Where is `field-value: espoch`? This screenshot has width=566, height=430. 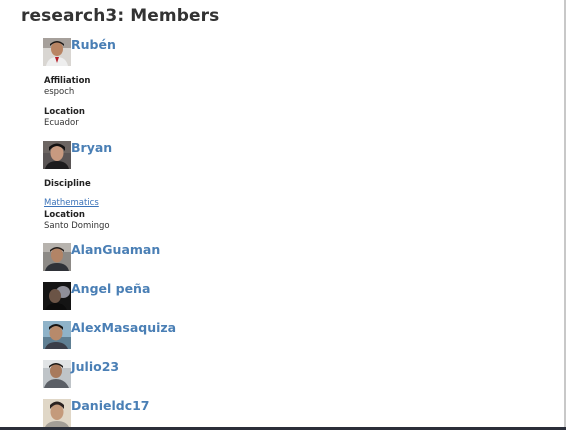 field-value: espoch is located at coordinates (59, 92).